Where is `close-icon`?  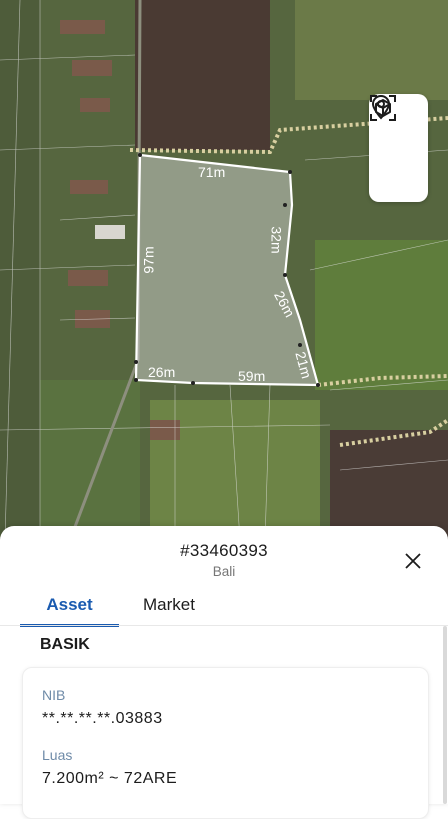 close-icon is located at coordinates (413, 561).